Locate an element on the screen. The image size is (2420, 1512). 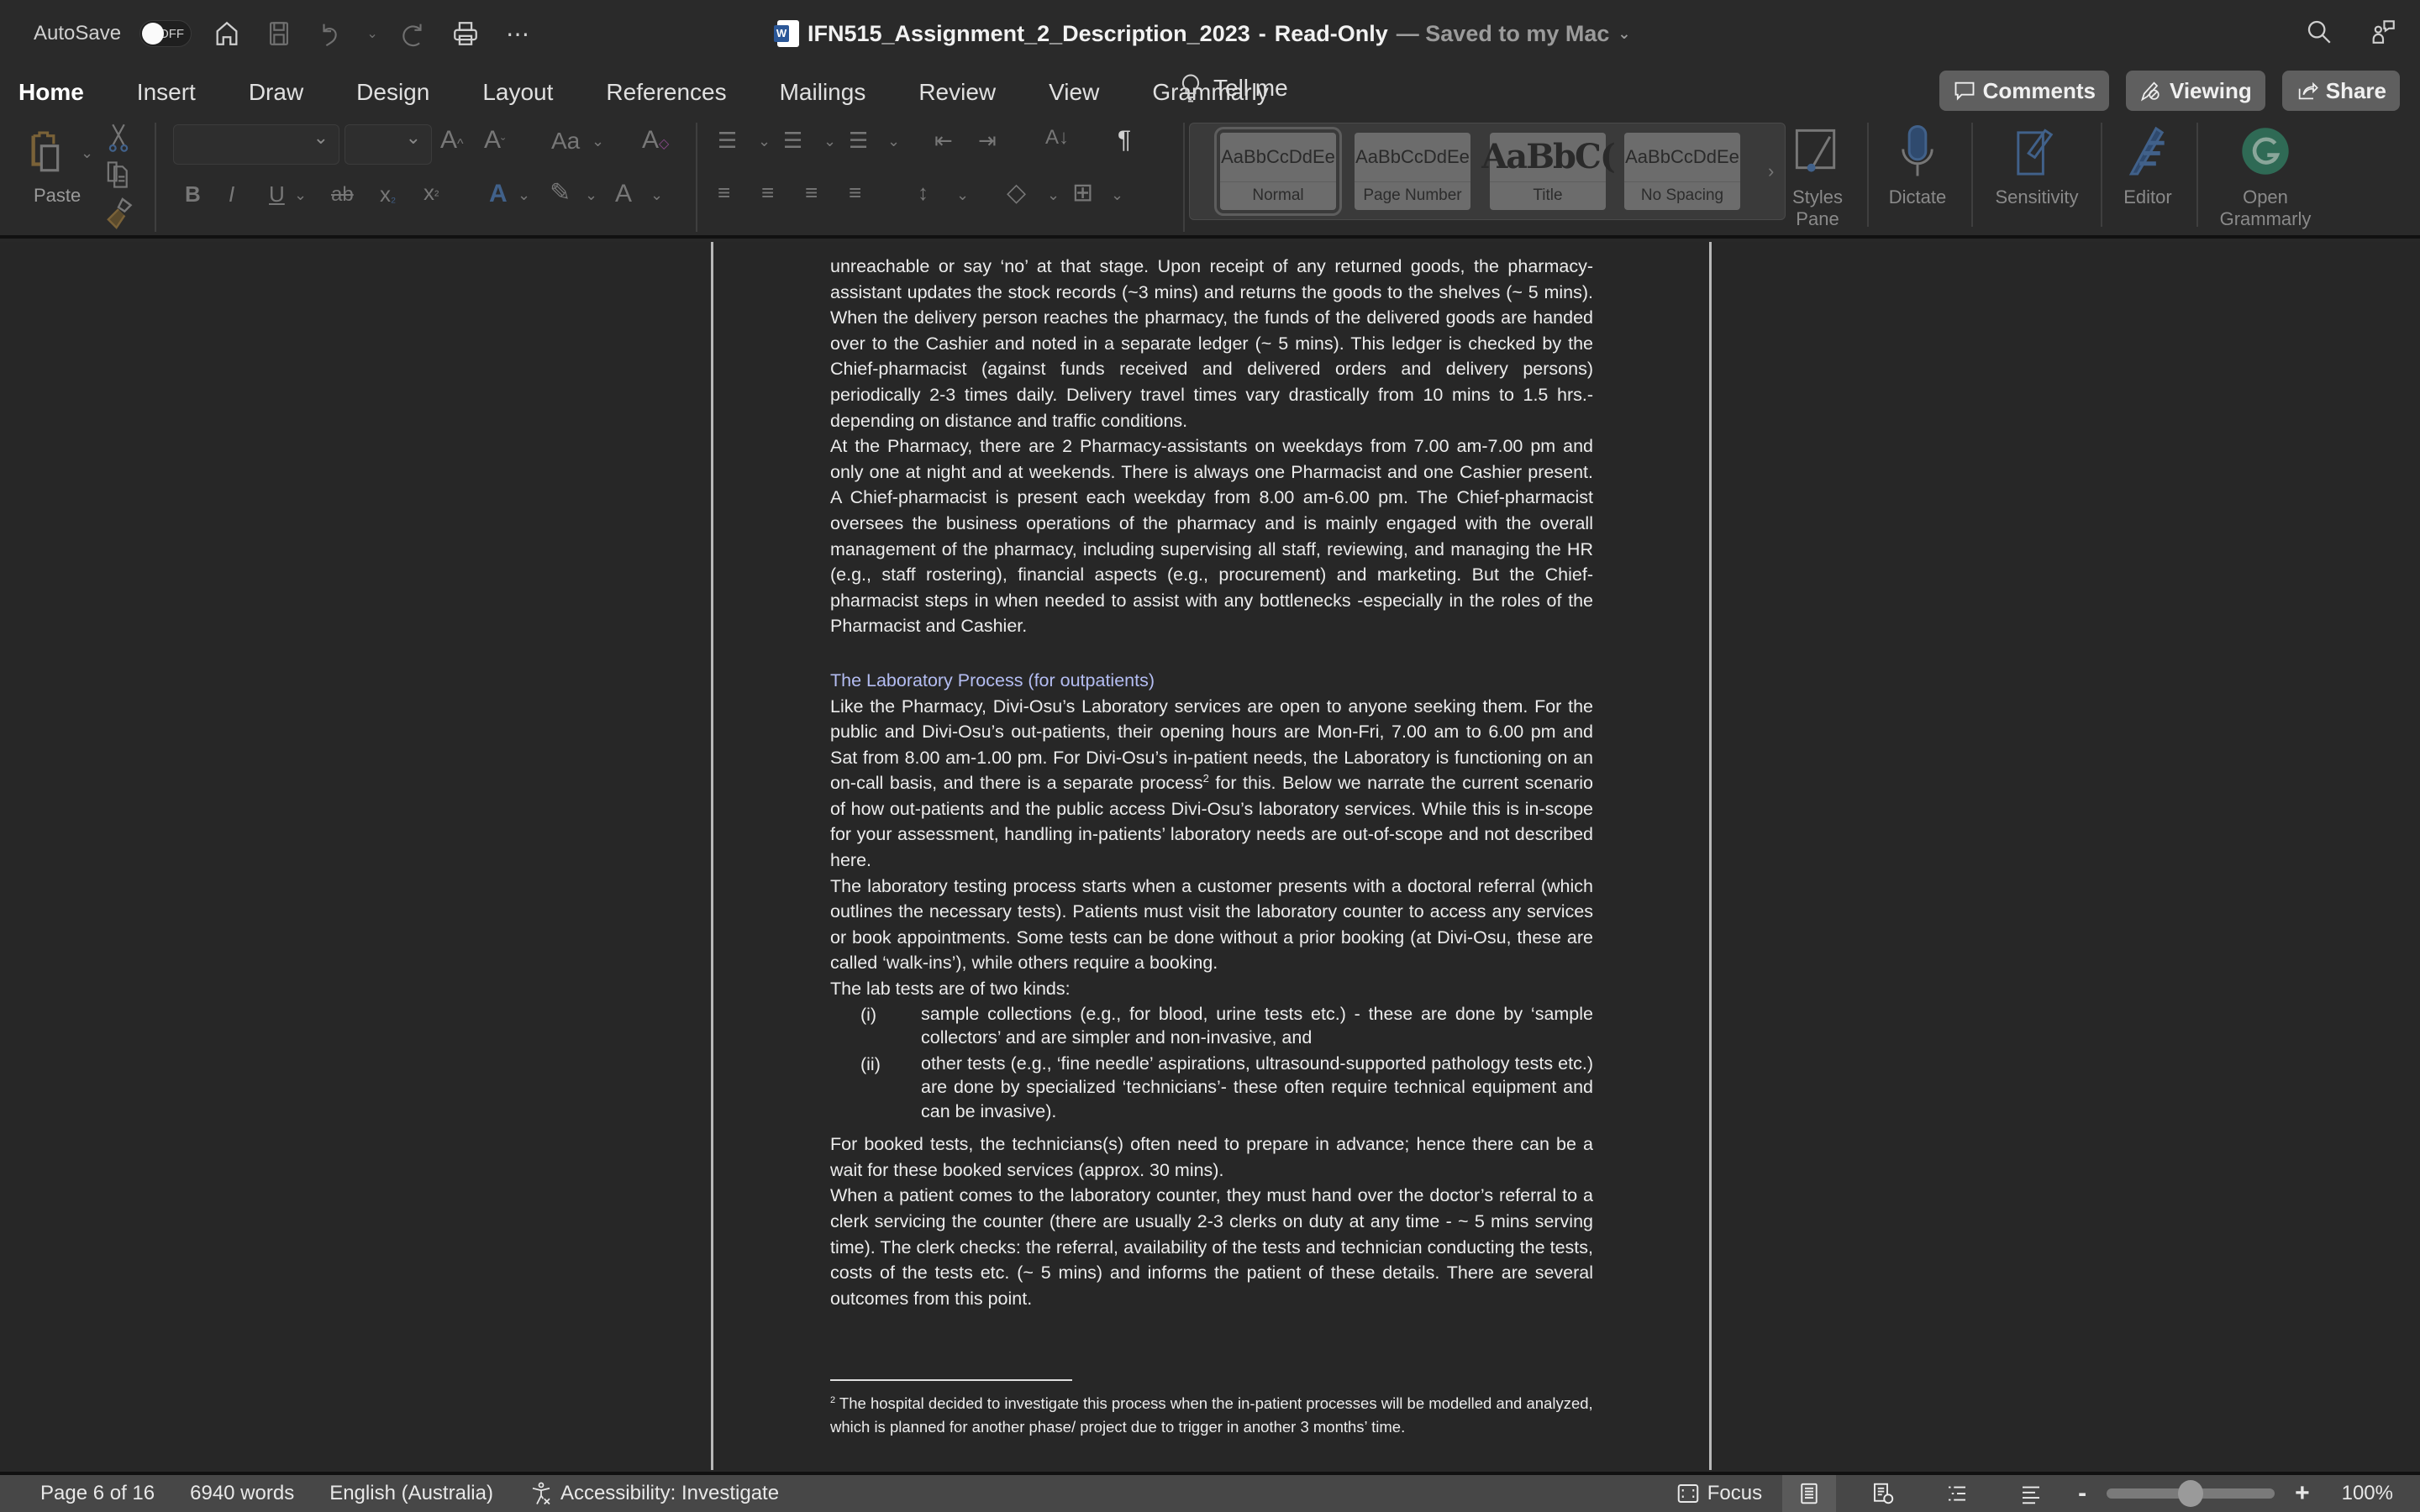
change-case-dropdown-icon: ⌄ is located at coordinates (598, 141).